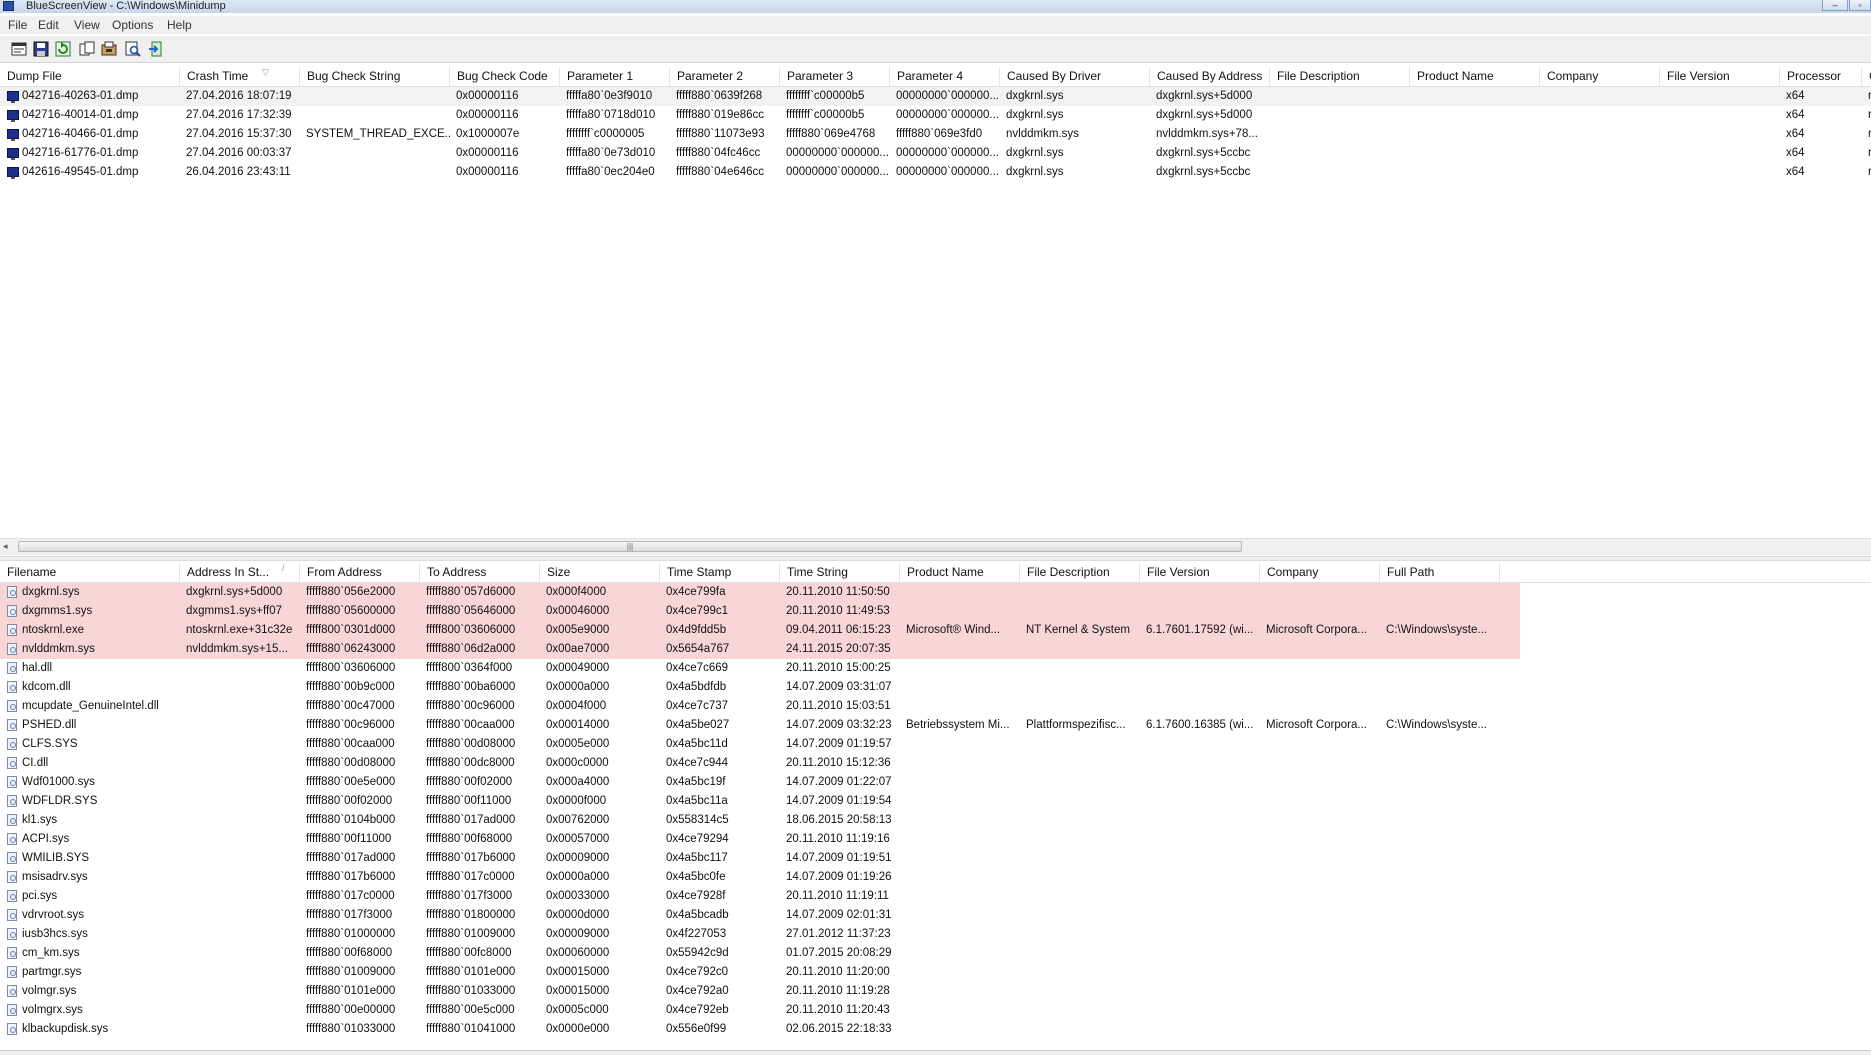 The image size is (1871, 1055). Describe the element at coordinates (90, 572) in the screenshot. I see `column-header-filename: Filename` at that location.